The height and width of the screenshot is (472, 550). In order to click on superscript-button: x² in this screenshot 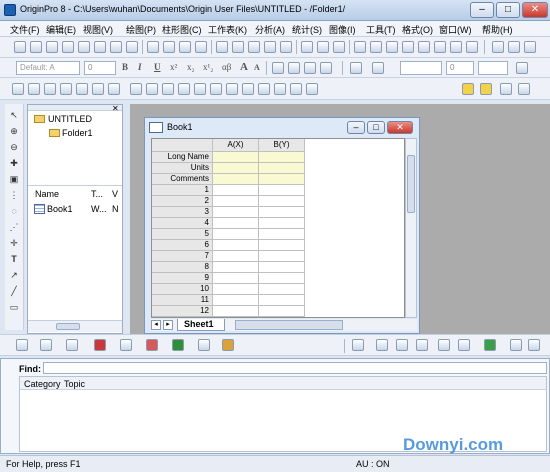, I will do `click(173, 67)`.